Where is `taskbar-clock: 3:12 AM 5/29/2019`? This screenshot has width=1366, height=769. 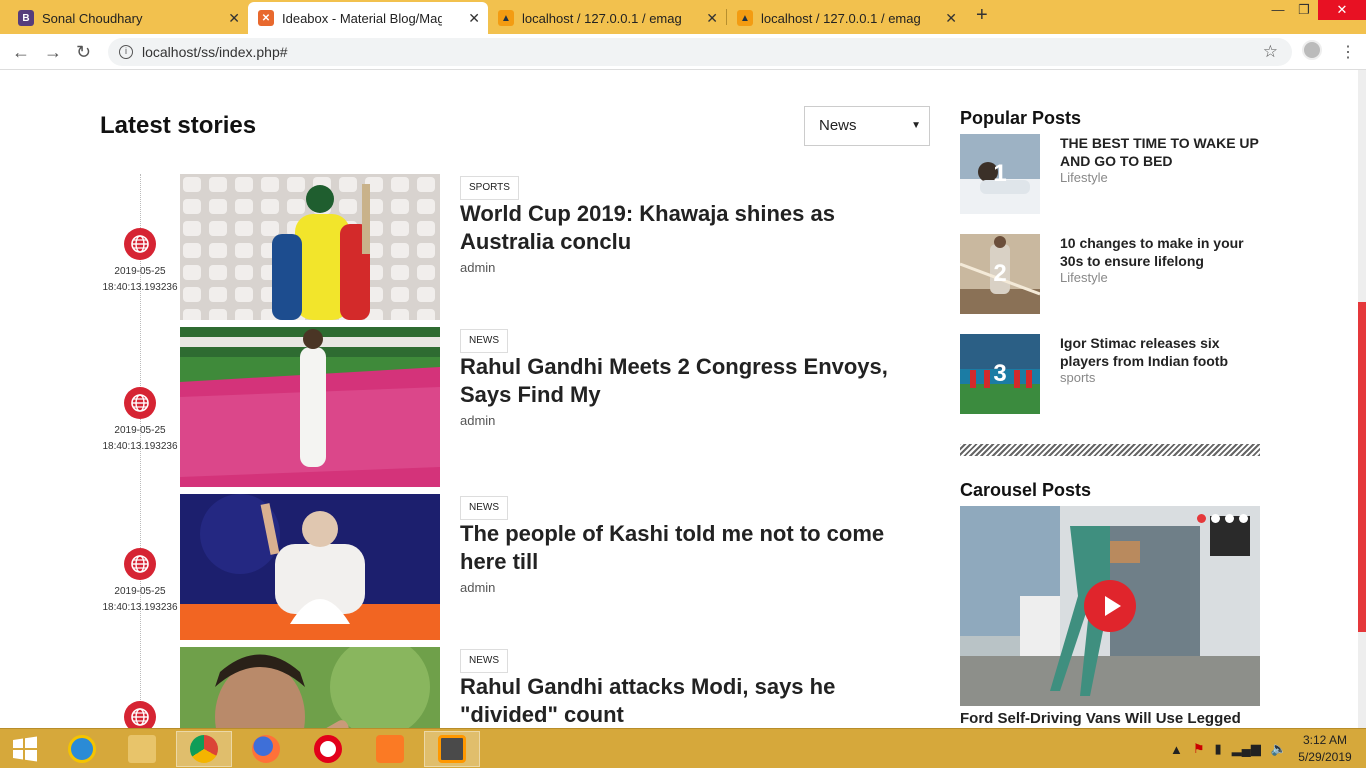 taskbar-clock: 3:12 AM 5/29/2019 is located at coordinates (1325, 749).